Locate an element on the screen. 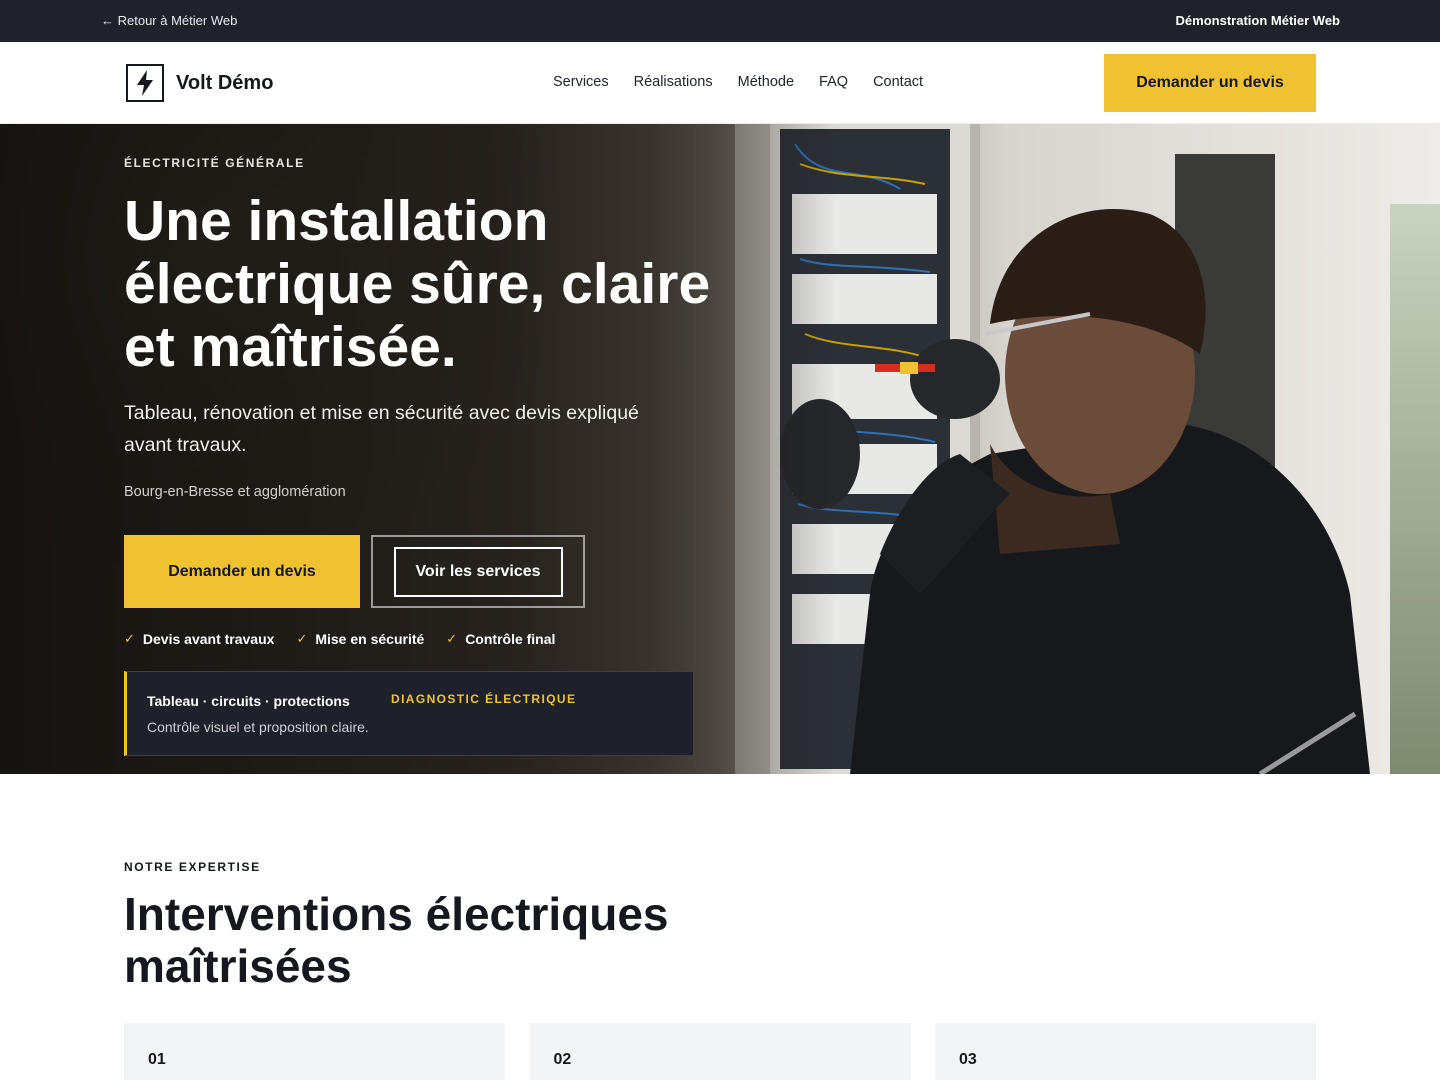 The image size is (1440, 1080). brand-home-link: Volt Démo is located at coordinates (199, 83).